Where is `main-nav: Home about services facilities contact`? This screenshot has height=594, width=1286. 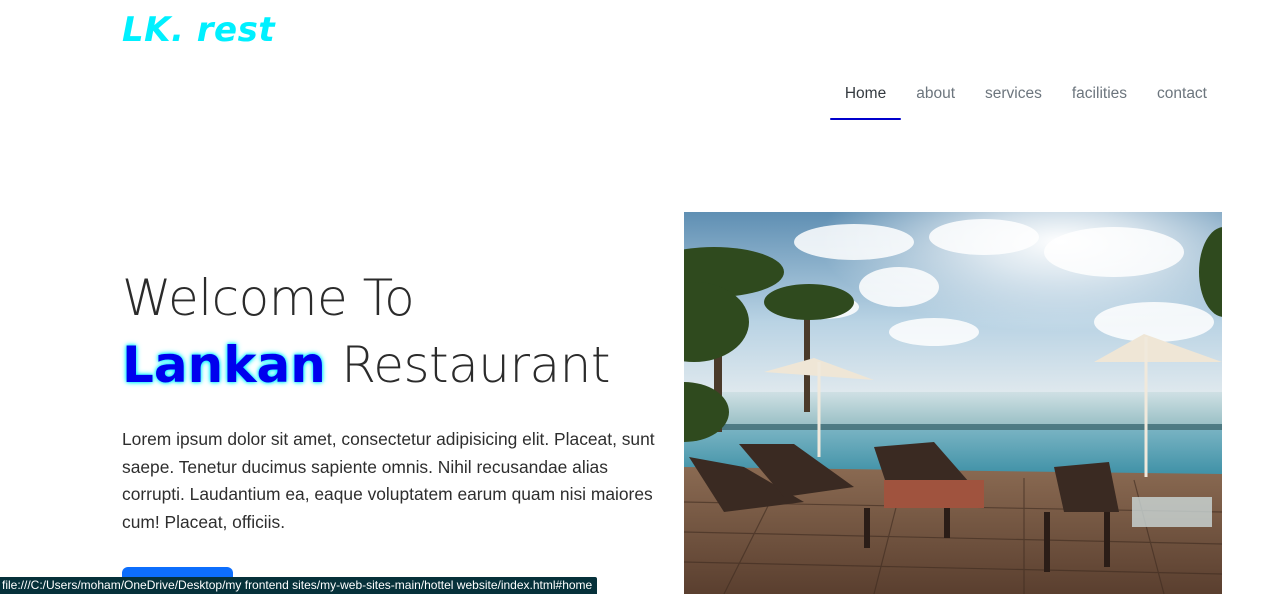 main-nav: Home about services facilities contact is located at coordinates (1025, 98).